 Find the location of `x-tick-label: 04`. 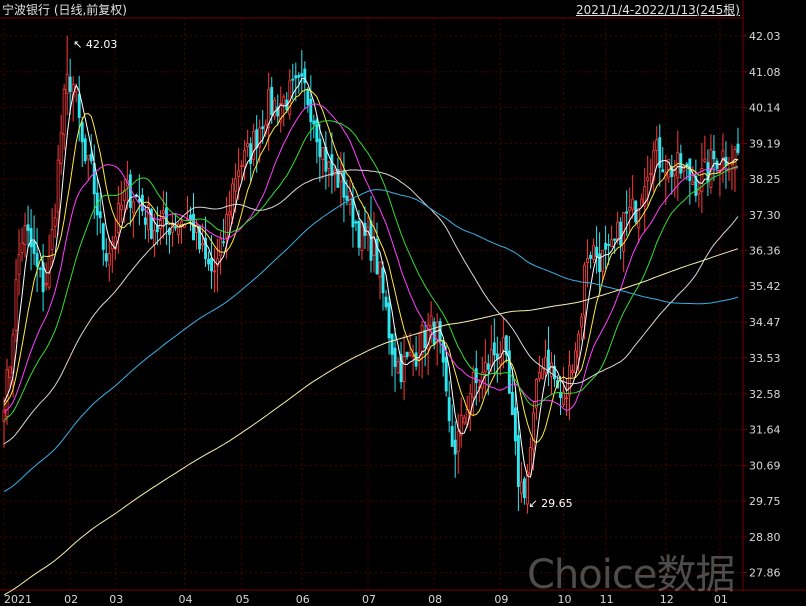

x-tick-label: 04 is located at coordinates (185, 599).